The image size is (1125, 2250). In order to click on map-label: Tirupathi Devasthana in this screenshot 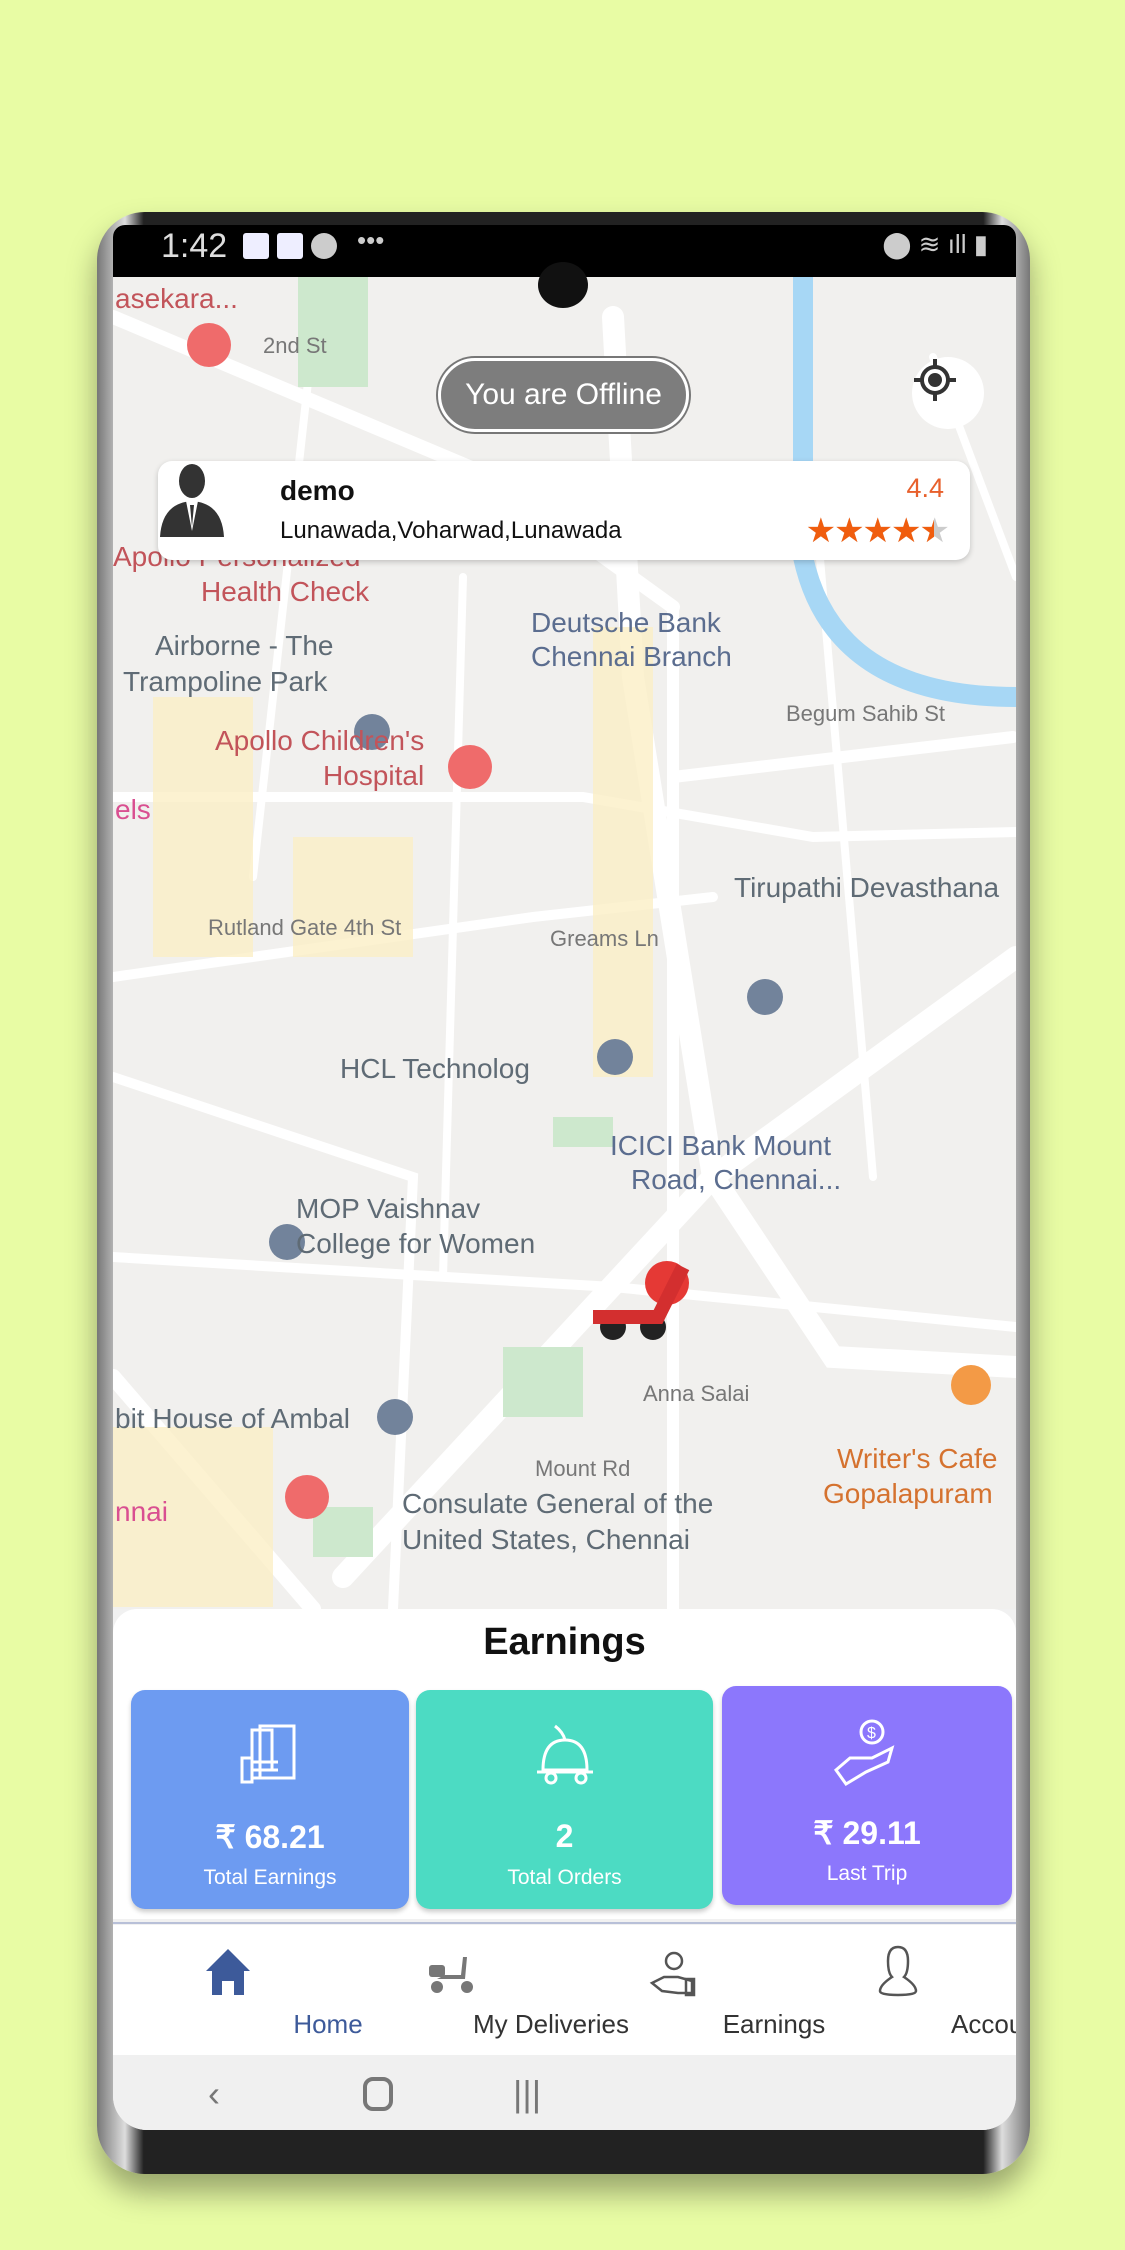, I will do `click(867, 887)`.